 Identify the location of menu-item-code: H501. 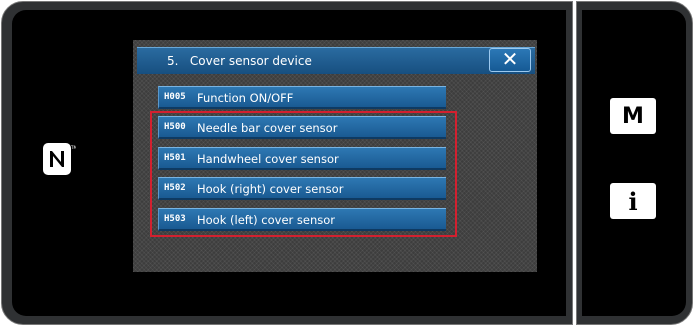
(175, 158).